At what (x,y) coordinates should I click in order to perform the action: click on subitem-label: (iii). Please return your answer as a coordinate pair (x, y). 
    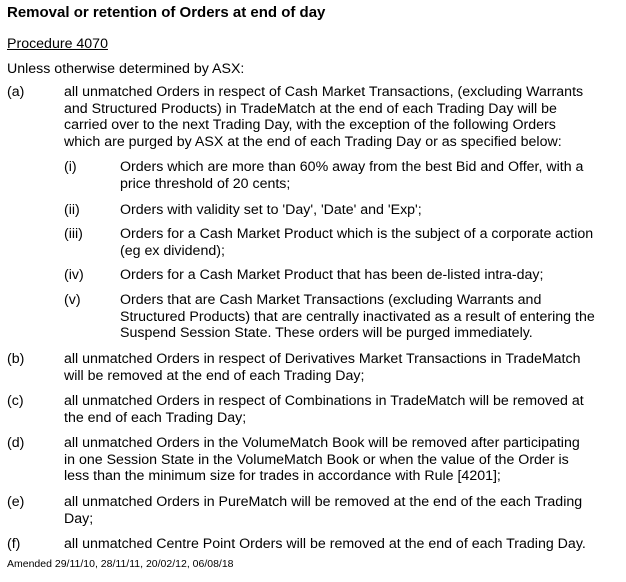
    Looking at the image, I should click on (73, 234).